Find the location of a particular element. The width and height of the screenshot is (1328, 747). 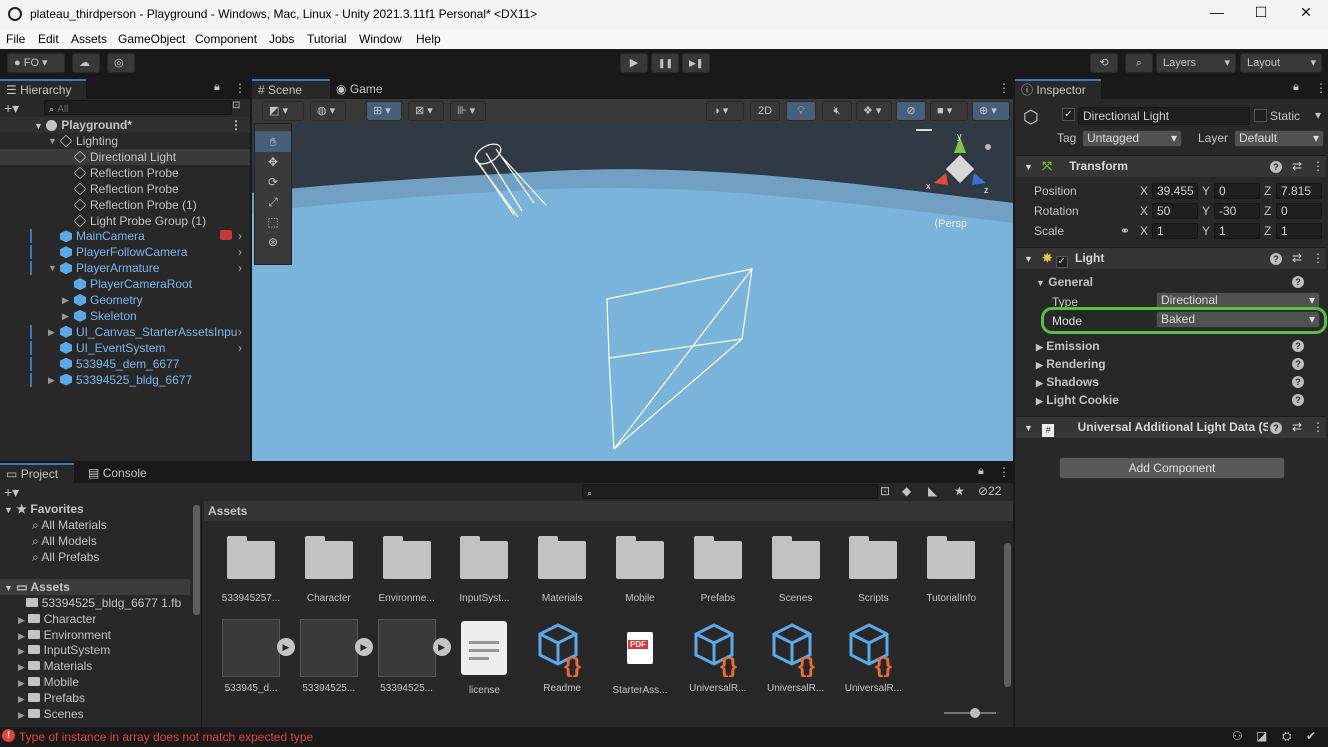

breadcrumb: Assets is located at coordinates (608, 511).